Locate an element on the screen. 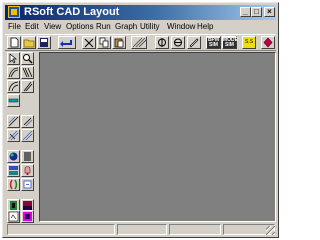  image-icon is located at coordinates (27, 216).